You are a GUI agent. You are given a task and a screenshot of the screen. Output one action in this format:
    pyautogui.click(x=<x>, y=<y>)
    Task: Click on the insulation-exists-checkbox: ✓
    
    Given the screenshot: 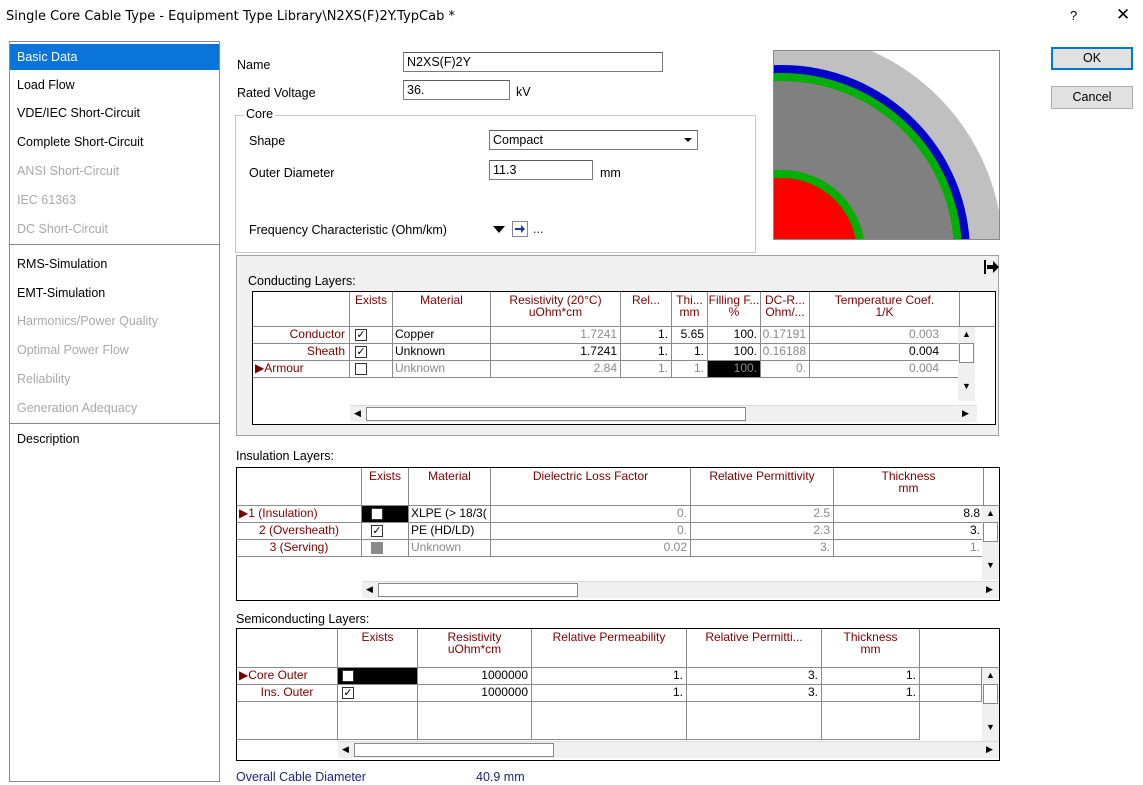 What is the action you would take?
    pyautogui.click(x=377, y=514)
    